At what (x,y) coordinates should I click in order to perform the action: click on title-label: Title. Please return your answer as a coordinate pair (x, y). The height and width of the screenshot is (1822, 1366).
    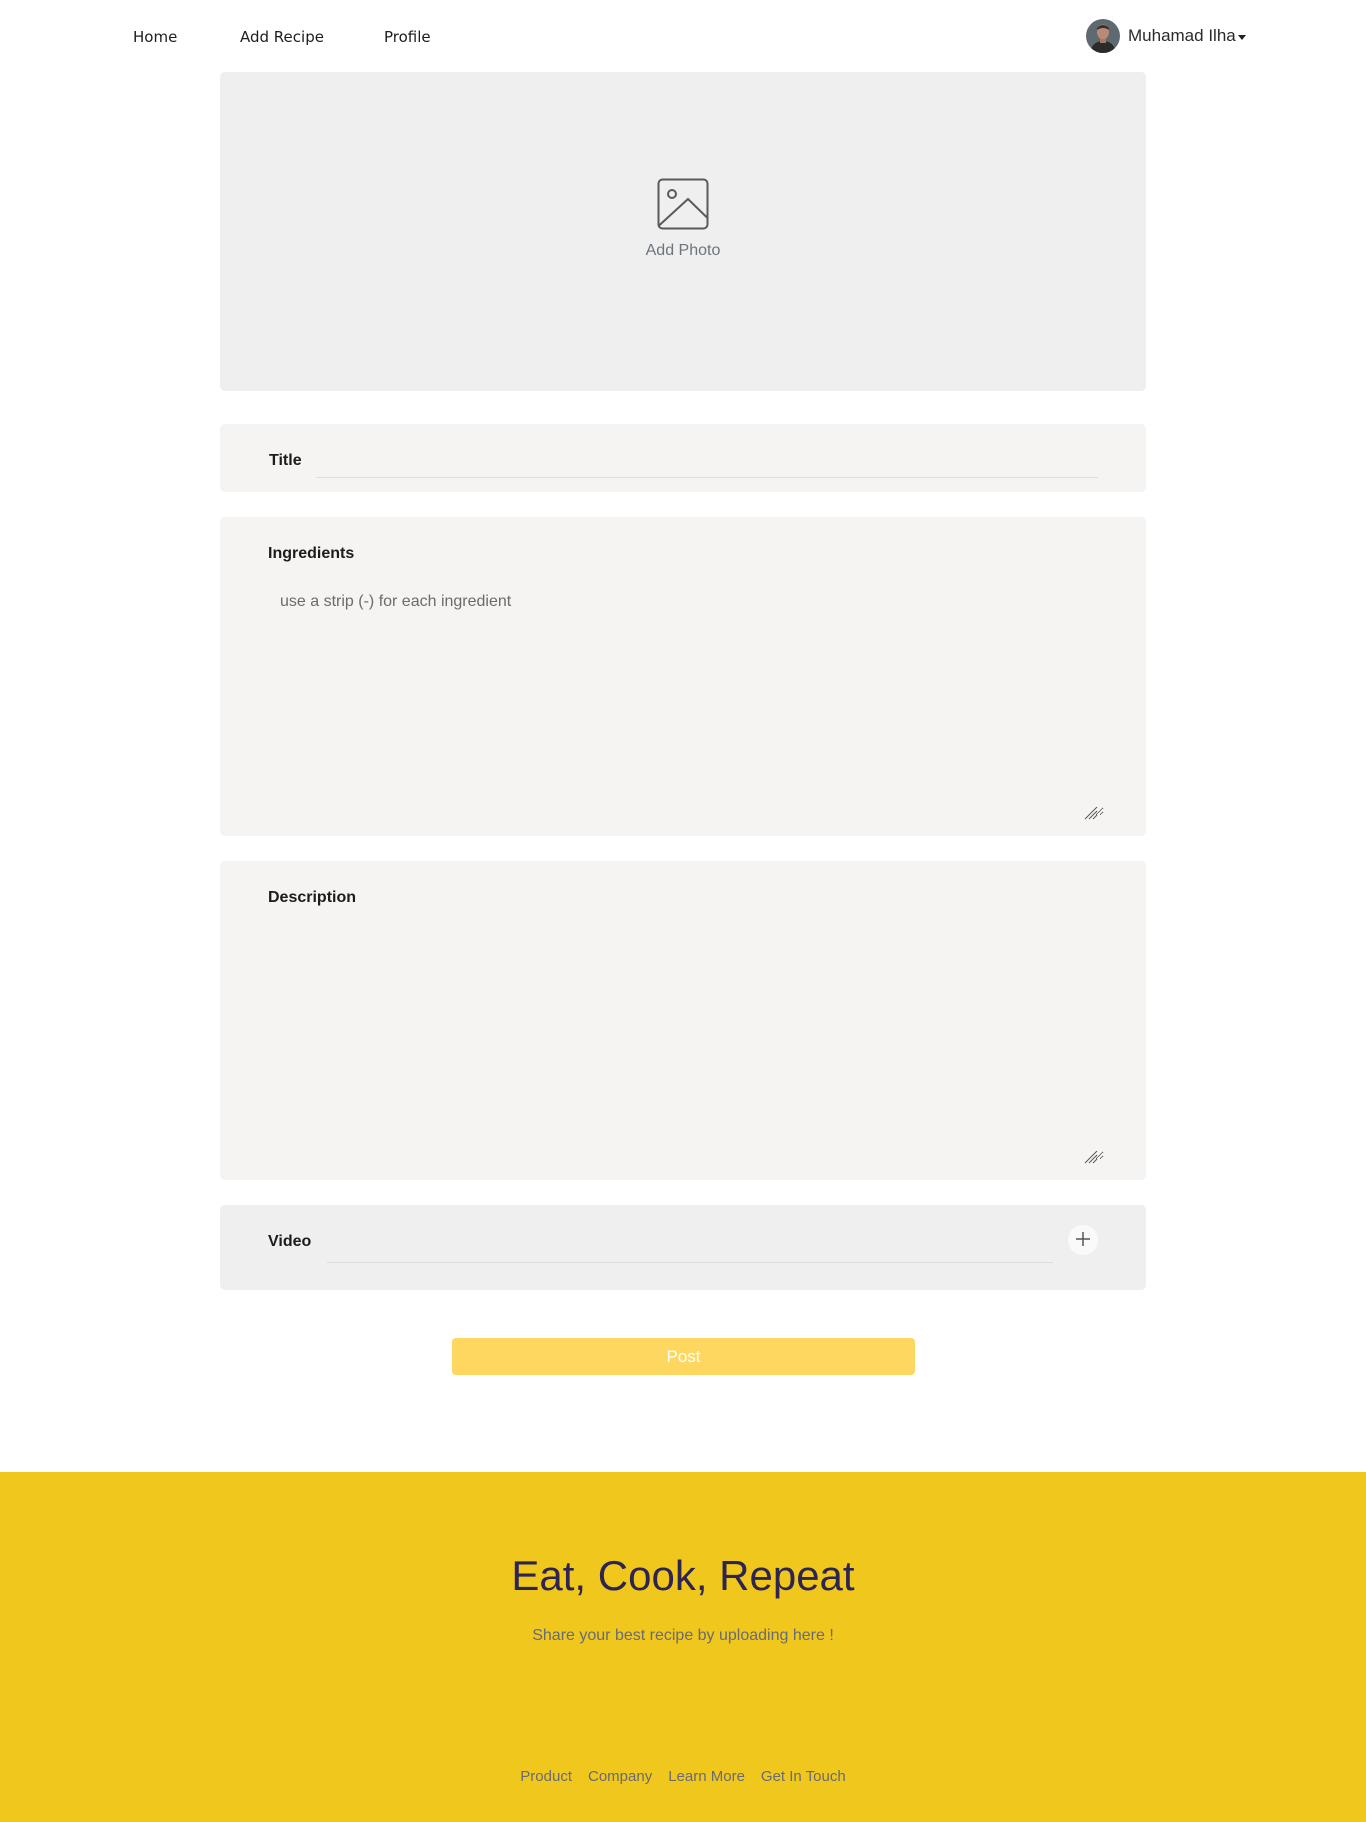
    Looking at the image, I should click on (285, 460).